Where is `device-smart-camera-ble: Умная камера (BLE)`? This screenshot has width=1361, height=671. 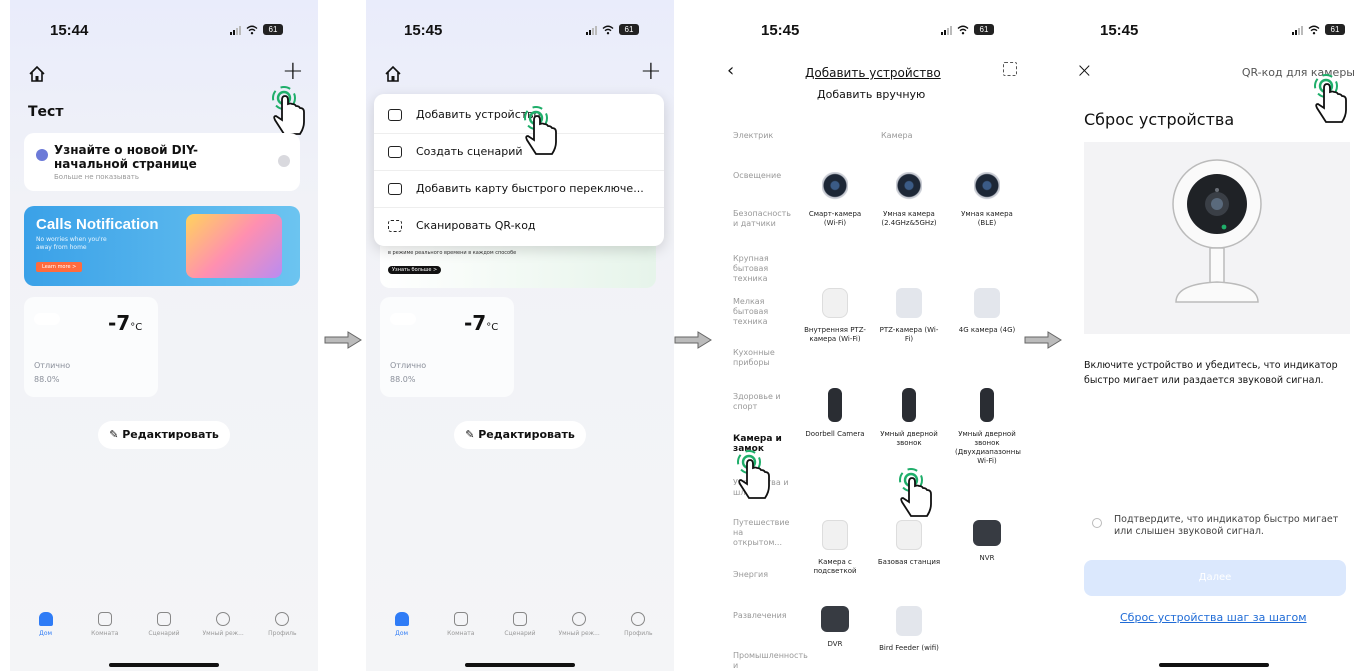 device-smart-camera-ble: Умная камера (BLE) is located at coordinates (987, 200).